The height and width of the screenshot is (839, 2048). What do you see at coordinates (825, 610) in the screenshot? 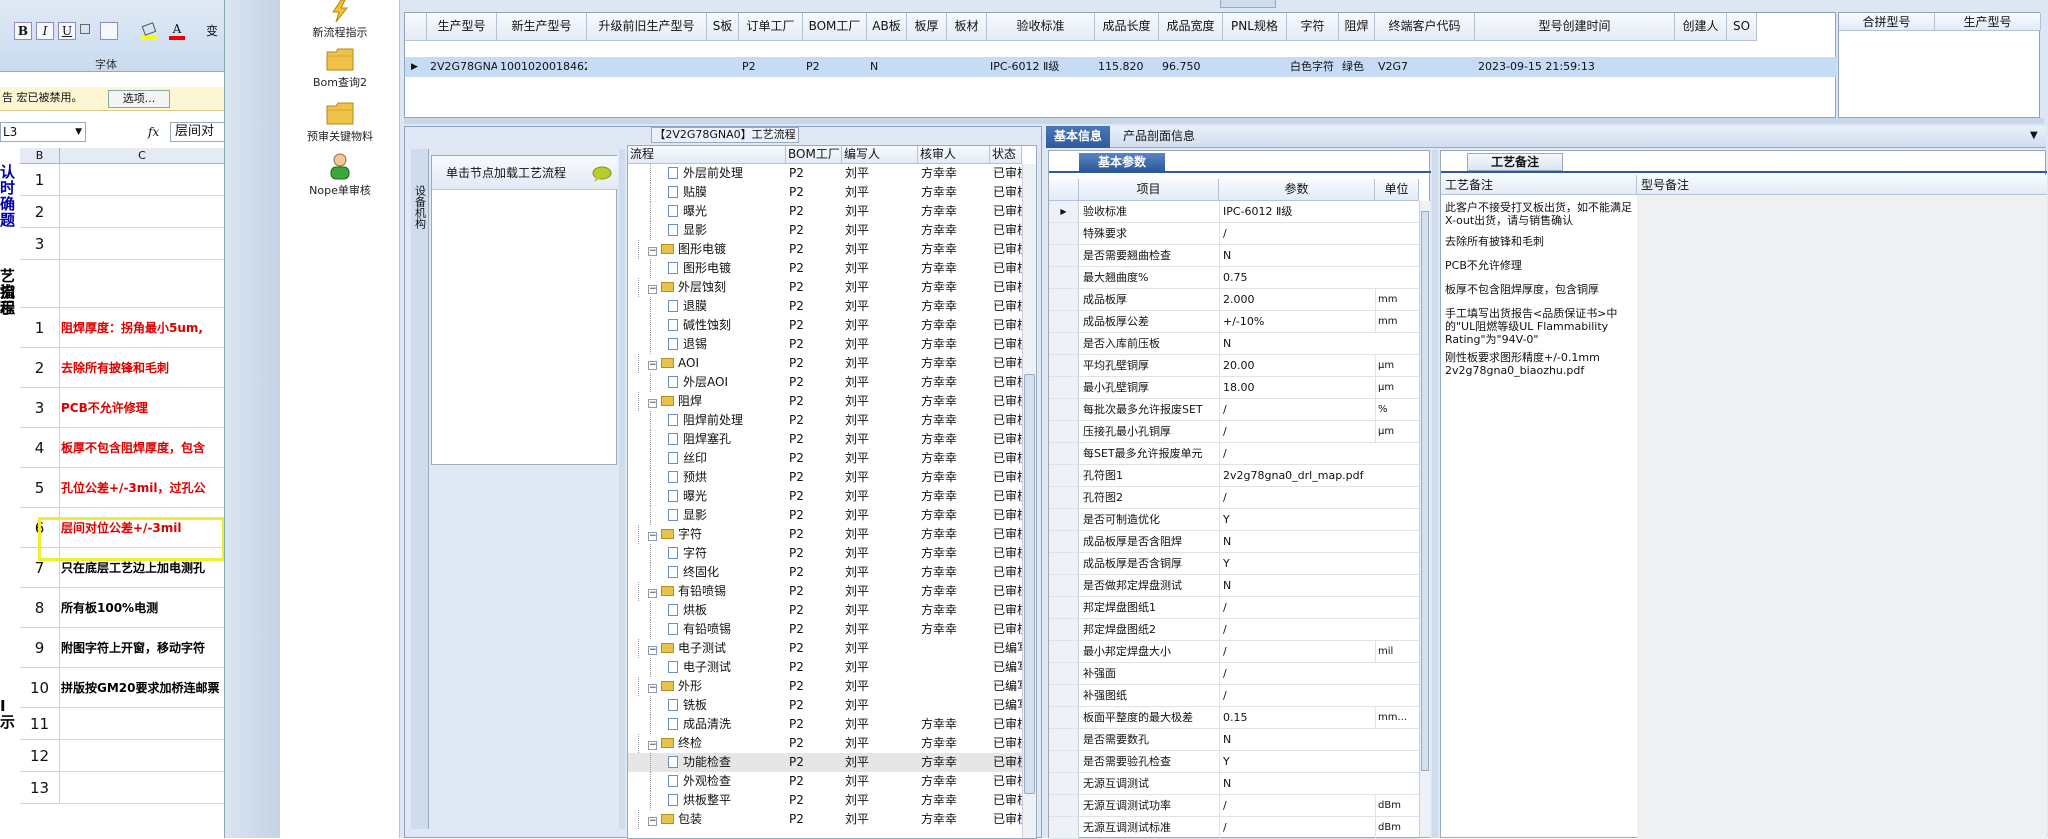
I see `tree-row: 烘板 P2 刘平 方幸幸 已审核` at bounding box center [825, 610].